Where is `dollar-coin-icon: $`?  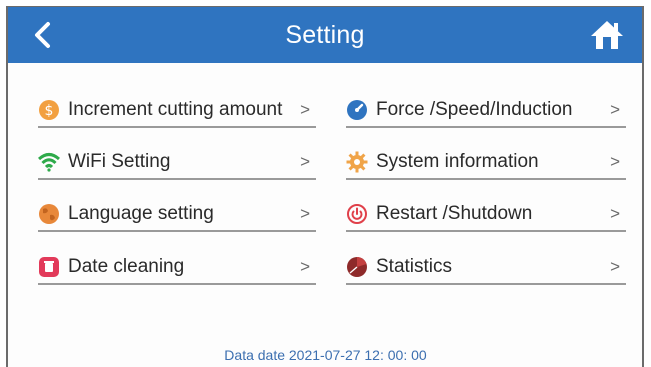 dollar-coin-icon: $ is located at coordinates (49, 110).